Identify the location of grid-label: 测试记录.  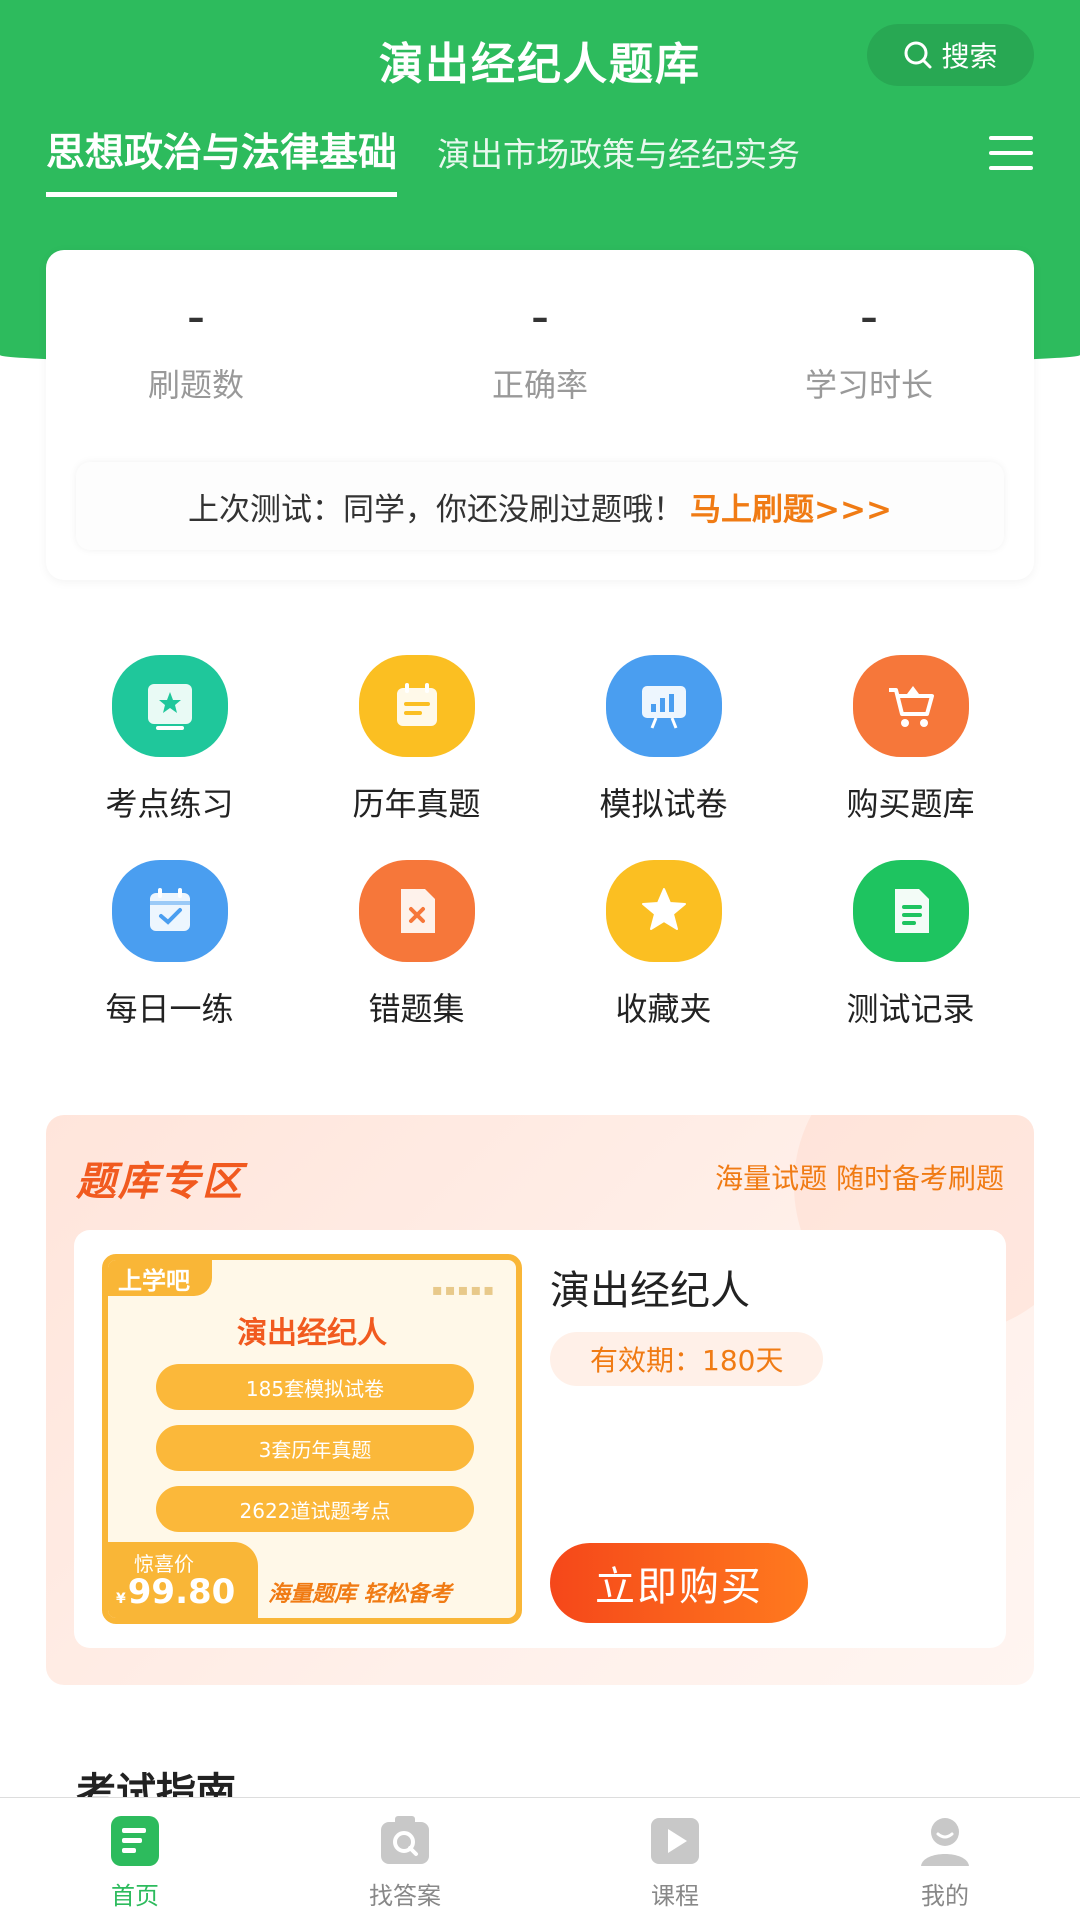
(910, 1009).